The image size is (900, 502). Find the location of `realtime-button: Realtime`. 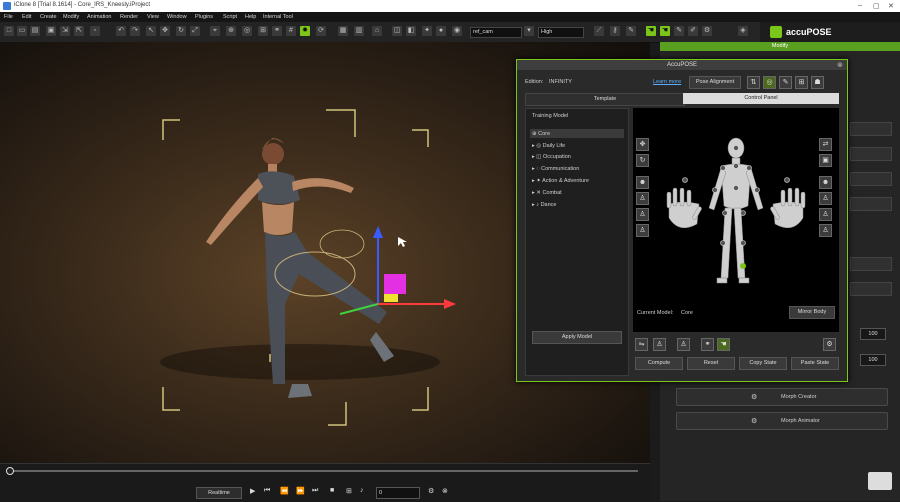

realtime-button: Realtime is located at coordinates (219, 493).